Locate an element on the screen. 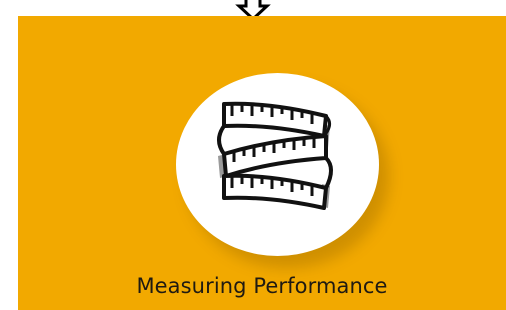 This screenshot has height=310, width=506. measuring-tape-icon is located at coordinates (275, 155).